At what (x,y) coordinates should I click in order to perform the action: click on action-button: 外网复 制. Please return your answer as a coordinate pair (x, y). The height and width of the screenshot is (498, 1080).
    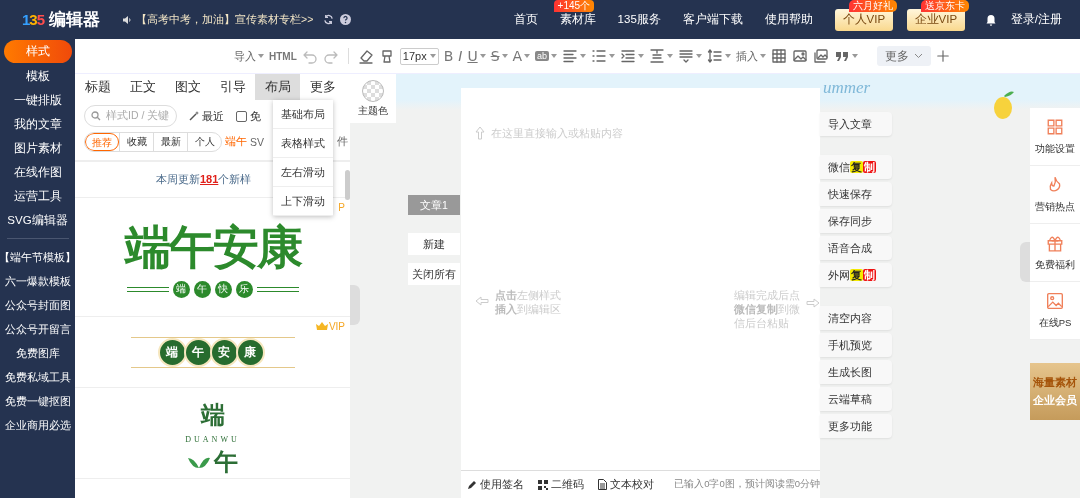
    Looking at the image, I should click on (856, 275).